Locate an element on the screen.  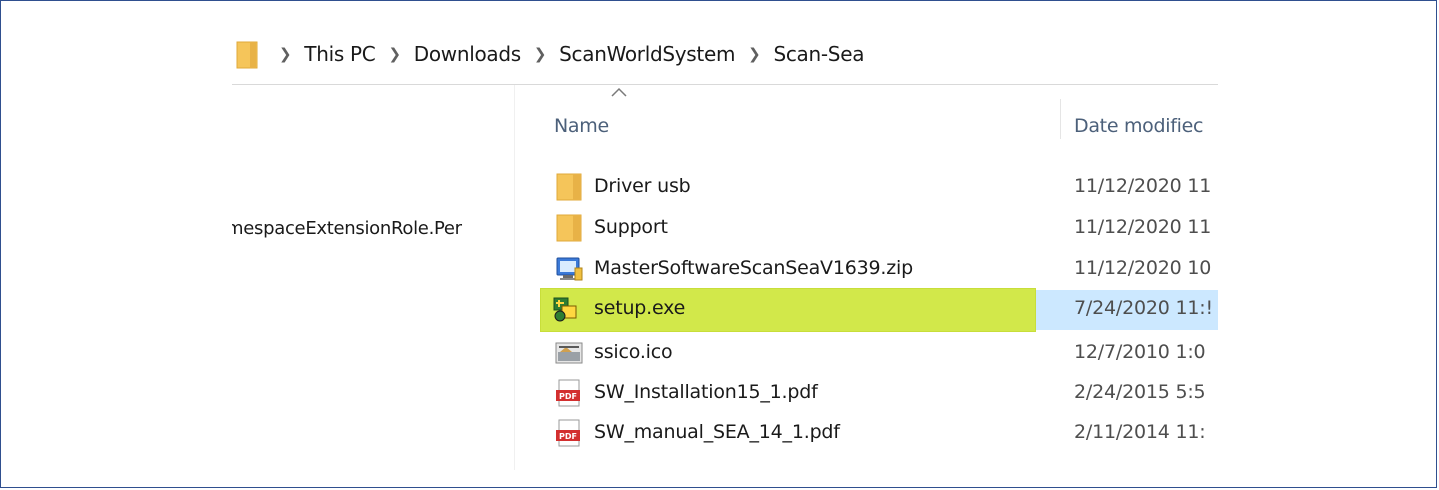
column-header-name: Name is located at coordinates (581, 126).